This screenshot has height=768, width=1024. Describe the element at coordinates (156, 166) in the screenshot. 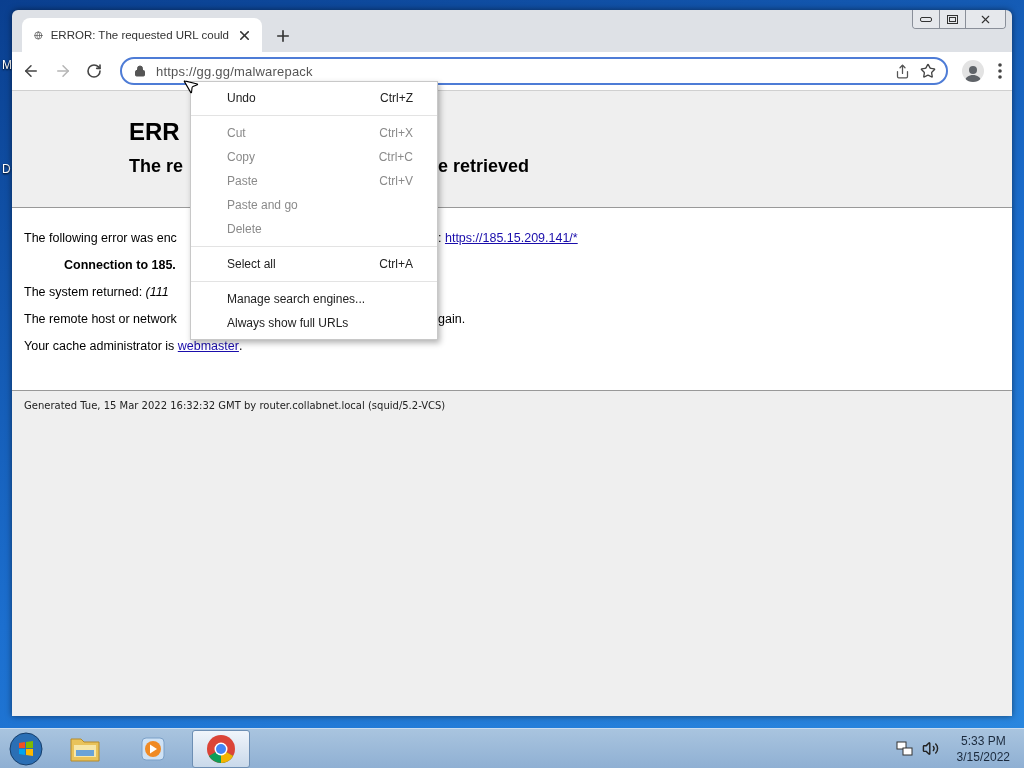

I see `error-subheading: The re` at that location.